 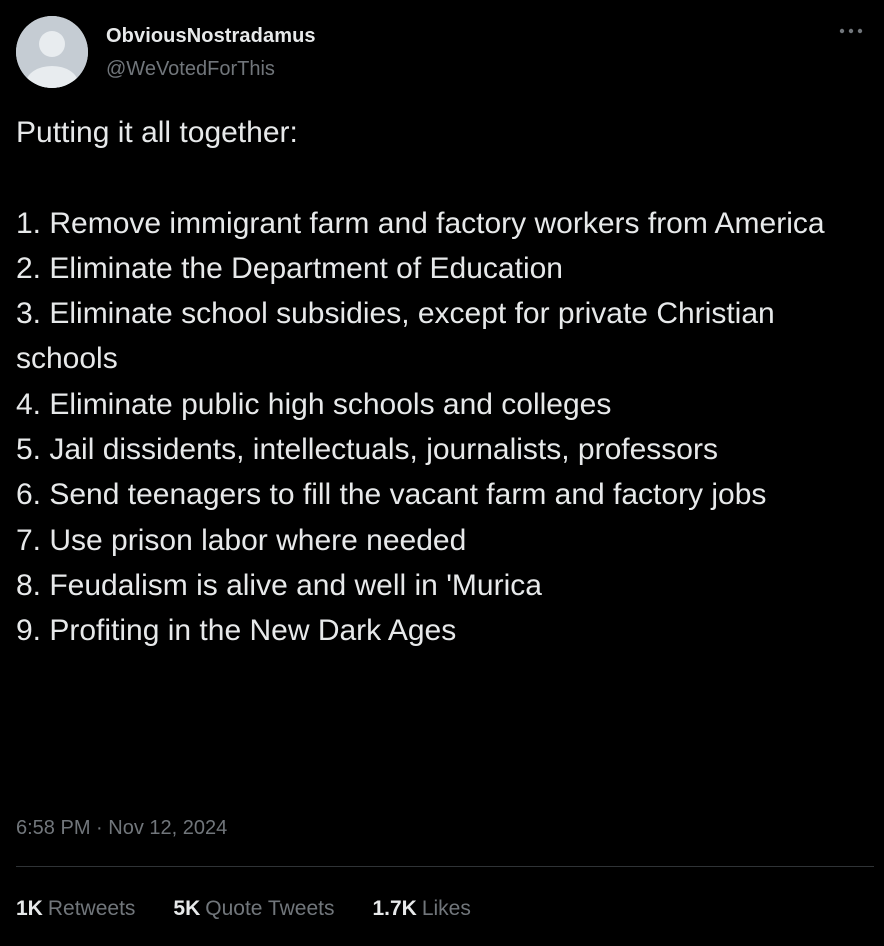 I want to click on likes-count: 1.7K, so click(x=394, y=908).